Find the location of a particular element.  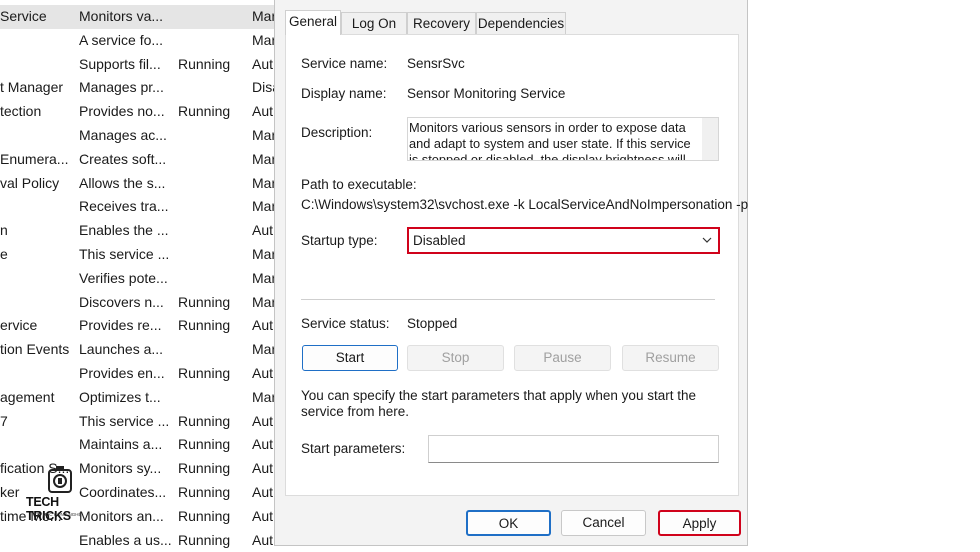

start-parameters-input is located at coordinates (573, 449).